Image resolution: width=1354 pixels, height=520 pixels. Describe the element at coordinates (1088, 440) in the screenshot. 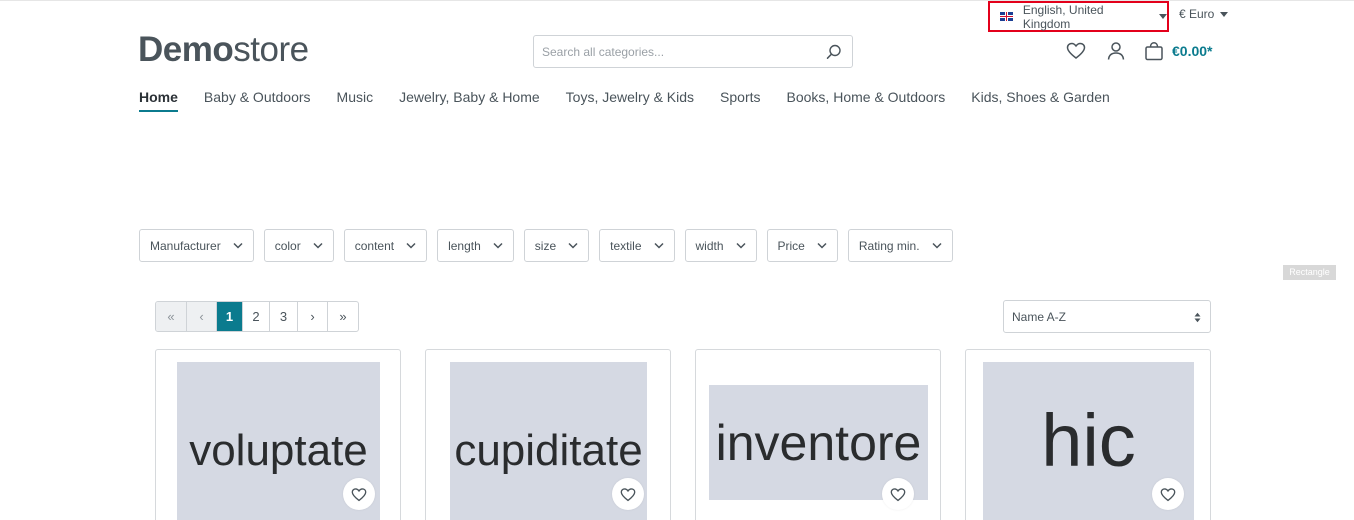

I see `product-image-text: hic` at that location.